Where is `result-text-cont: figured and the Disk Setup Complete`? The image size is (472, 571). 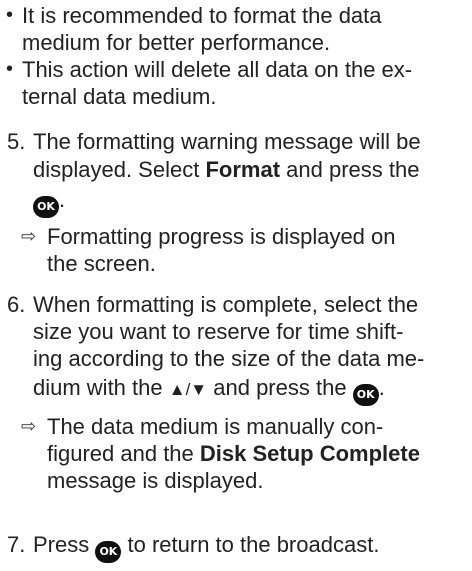
result-text-cont: figured and the Disk Setup Complete is located at coordinates (233, 453).